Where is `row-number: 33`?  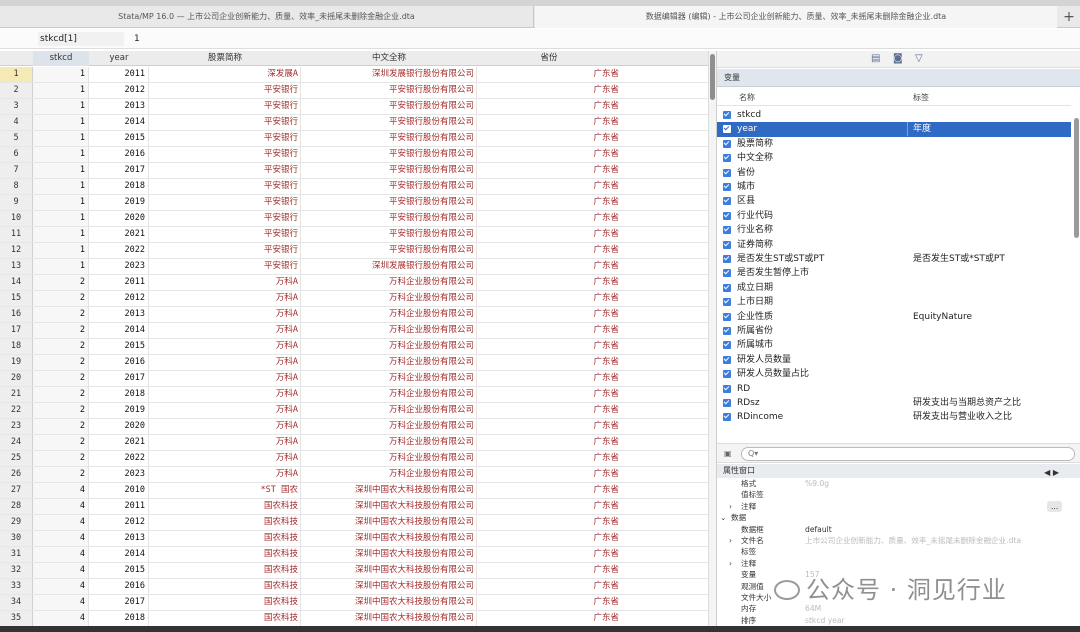
row-number: 33 is located at coordinates (16, 586).